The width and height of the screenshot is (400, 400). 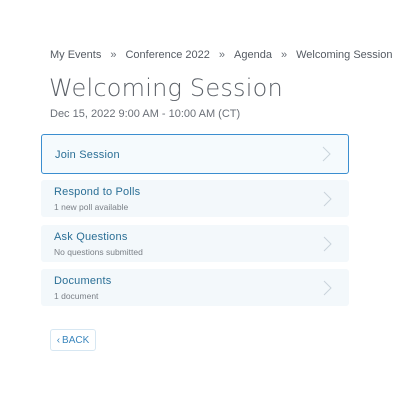 What do you see at coordinates (166, 88) in the screenshot?
I see `page-title: Welcoming Session` at bounding box center [166, 88].